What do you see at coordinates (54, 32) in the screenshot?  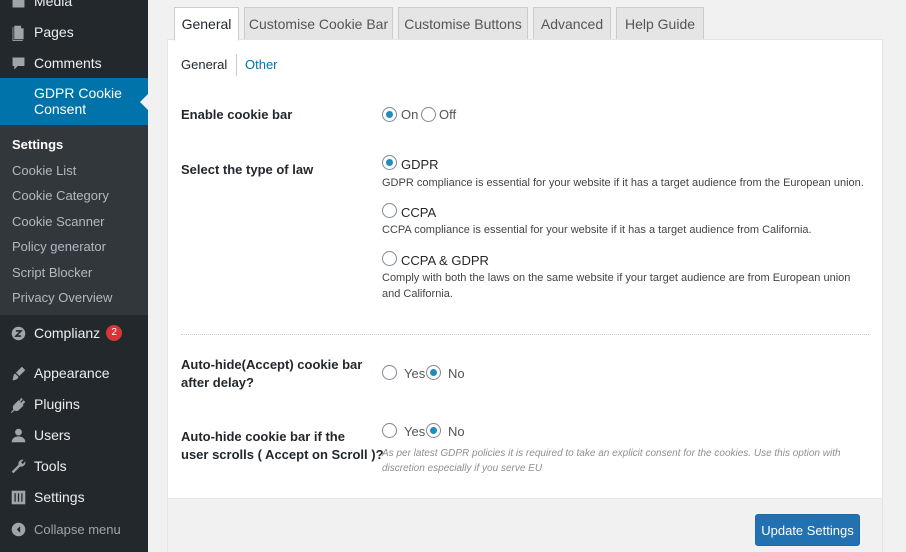 I see `menu-label: Pages` at bounding box center [54, 32].